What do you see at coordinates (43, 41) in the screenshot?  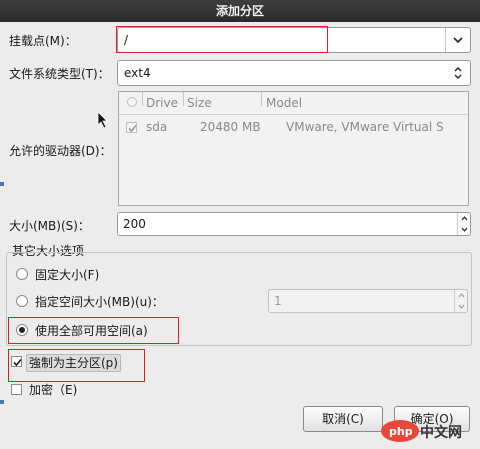 I see `mount-point-label: 挂载点(M)：` at bounding box center [43, 41].